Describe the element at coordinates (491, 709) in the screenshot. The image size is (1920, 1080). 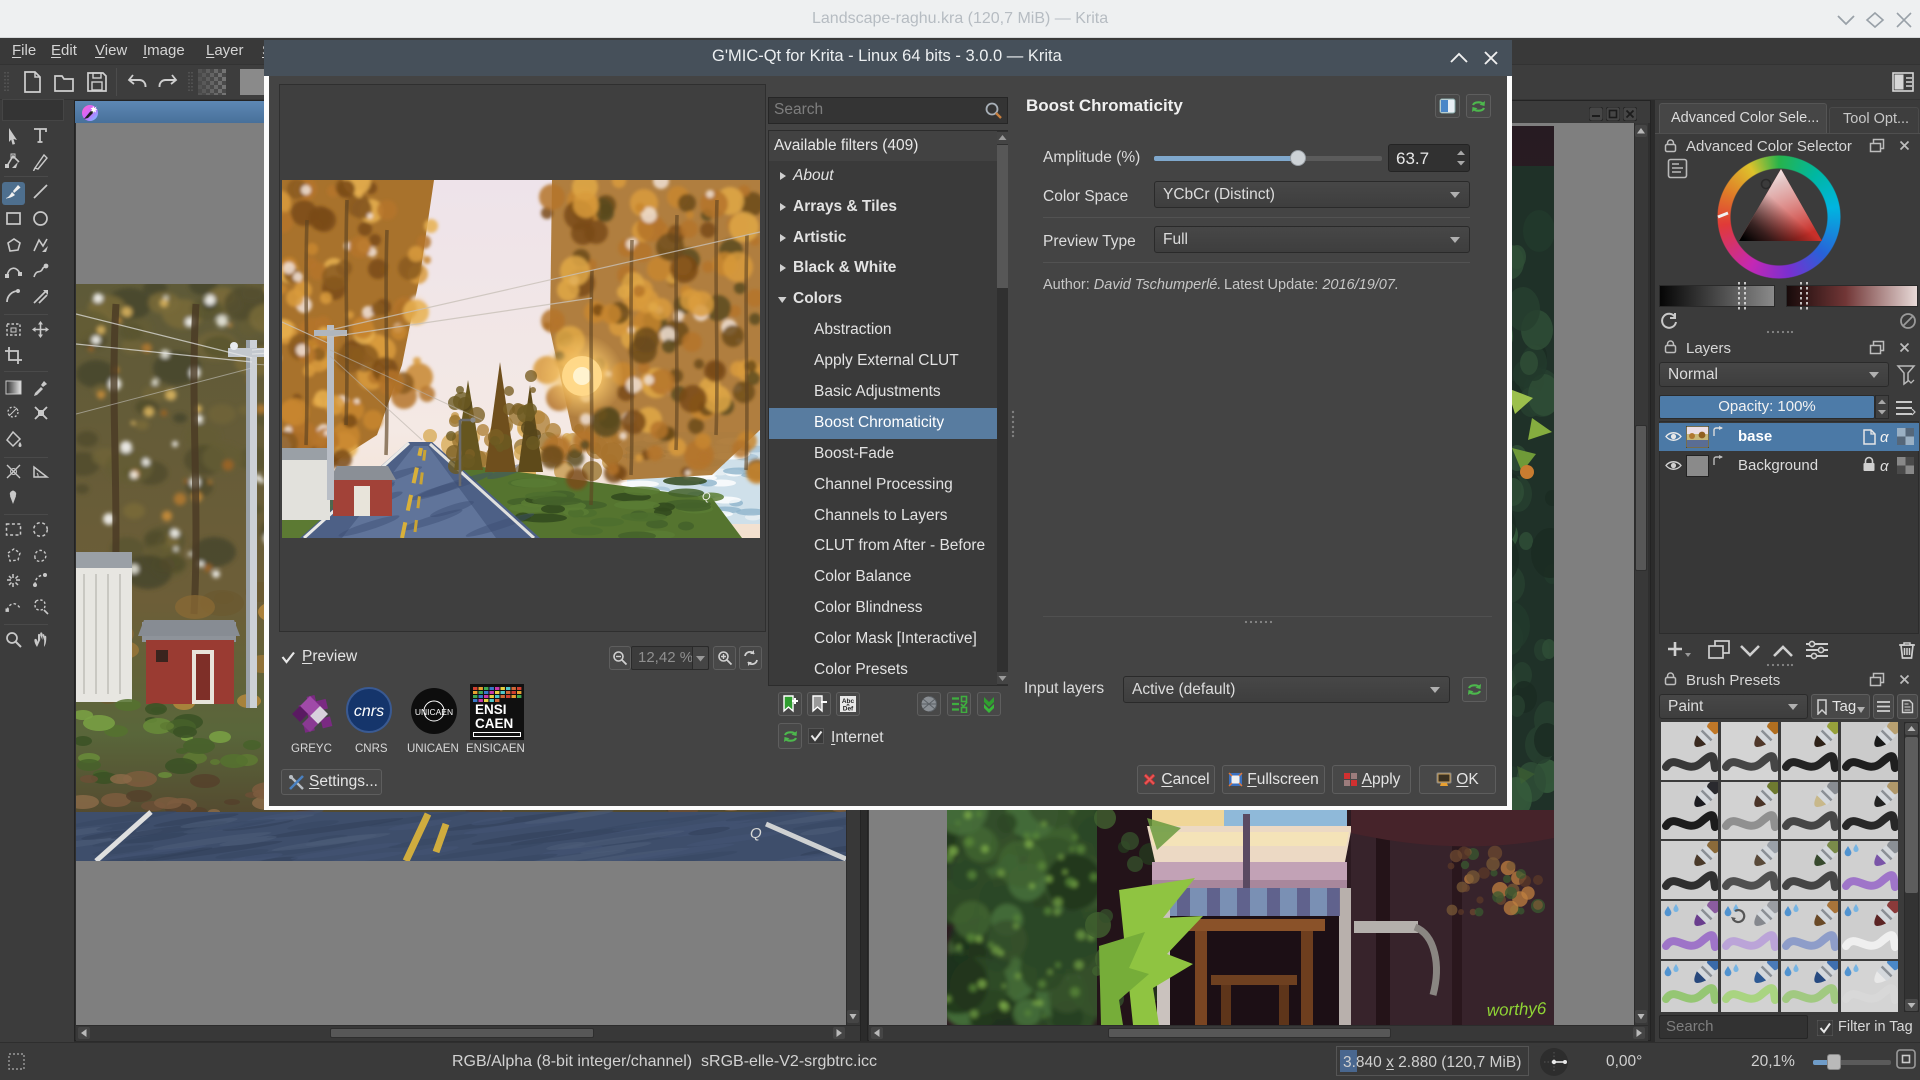
I see `svg-text: ENSI` at that location.